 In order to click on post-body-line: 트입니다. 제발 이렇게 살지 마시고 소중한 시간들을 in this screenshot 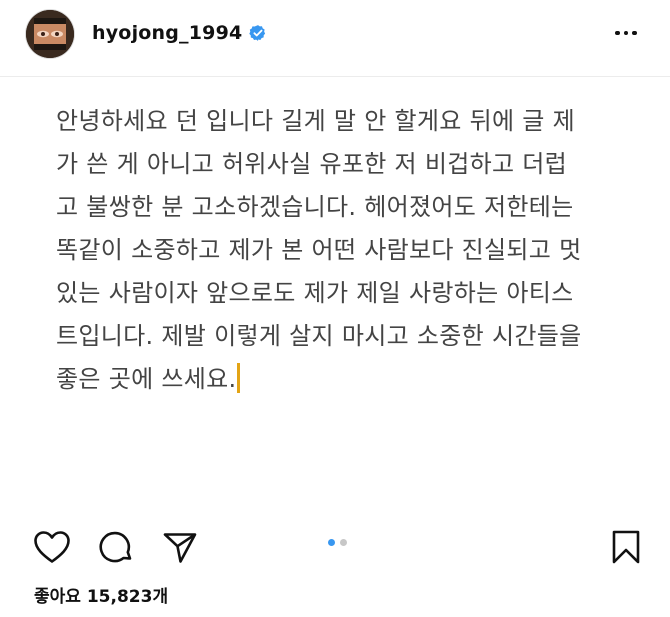, I will do `click(319, 336)`.